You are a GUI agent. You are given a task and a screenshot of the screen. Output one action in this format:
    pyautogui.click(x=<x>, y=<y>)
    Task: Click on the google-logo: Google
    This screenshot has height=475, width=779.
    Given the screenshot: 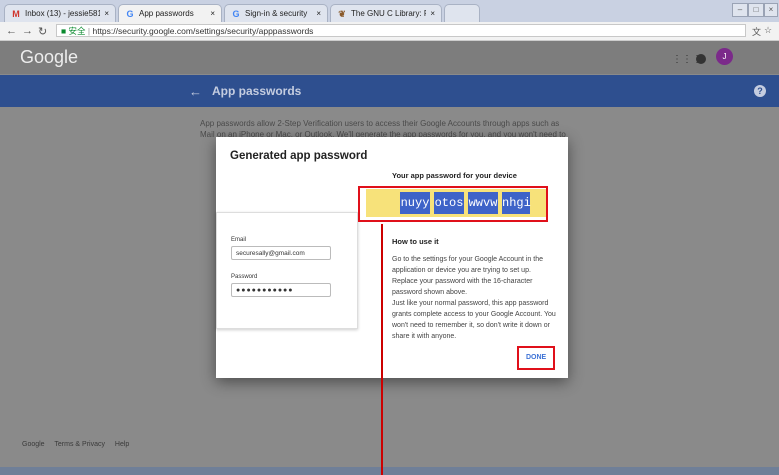 What is the action you would take?
    pyautogui.click(x=49, y=57)
    